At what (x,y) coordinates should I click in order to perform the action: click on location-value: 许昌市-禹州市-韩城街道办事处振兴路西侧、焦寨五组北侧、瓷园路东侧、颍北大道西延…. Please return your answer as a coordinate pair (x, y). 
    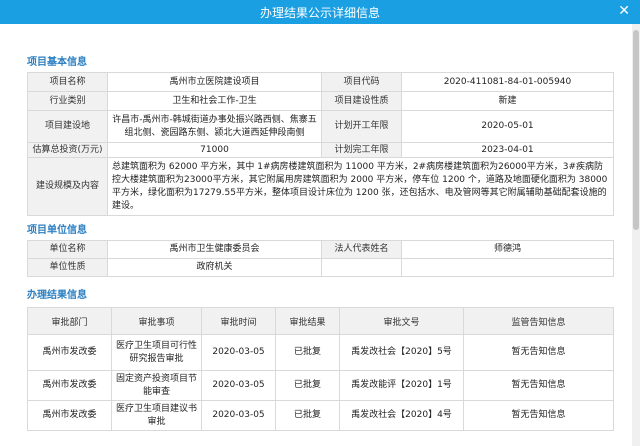
    Looking at the image, I should click on (214, 126).